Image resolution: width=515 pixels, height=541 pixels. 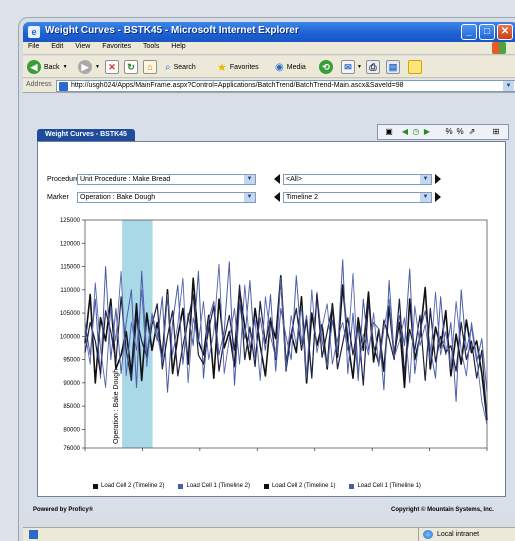 I want to click on timeline-value: Timeline 2, so click(x=302, y=197).